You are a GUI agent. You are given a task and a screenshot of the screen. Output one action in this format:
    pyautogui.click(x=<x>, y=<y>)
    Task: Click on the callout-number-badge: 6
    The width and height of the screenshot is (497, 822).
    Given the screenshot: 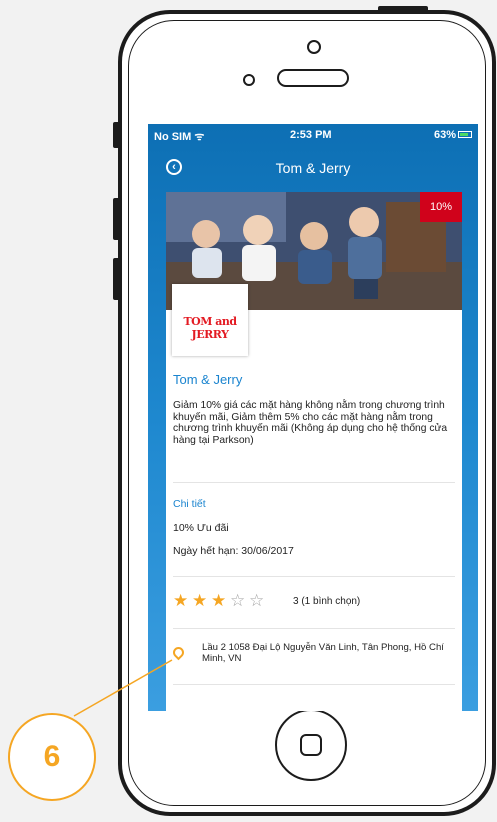 What is the action you would take?
    pyautogui.click(x=52, y=757)
    